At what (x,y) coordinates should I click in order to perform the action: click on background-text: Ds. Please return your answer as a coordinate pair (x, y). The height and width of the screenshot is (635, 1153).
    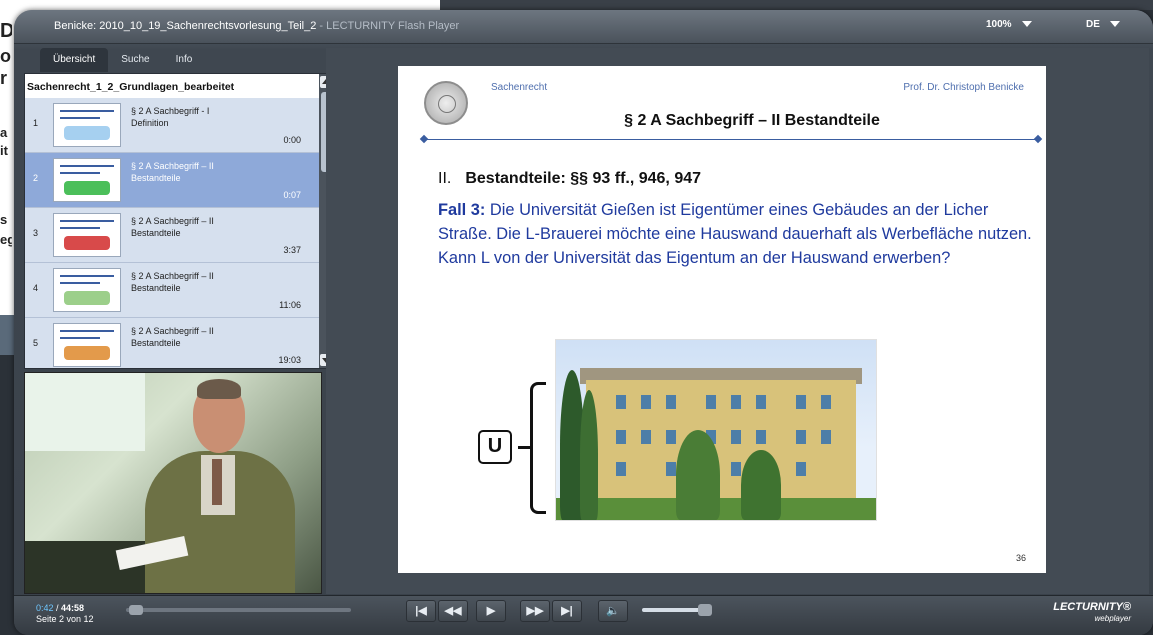
    Looking at the image, I should click on (6, 31).